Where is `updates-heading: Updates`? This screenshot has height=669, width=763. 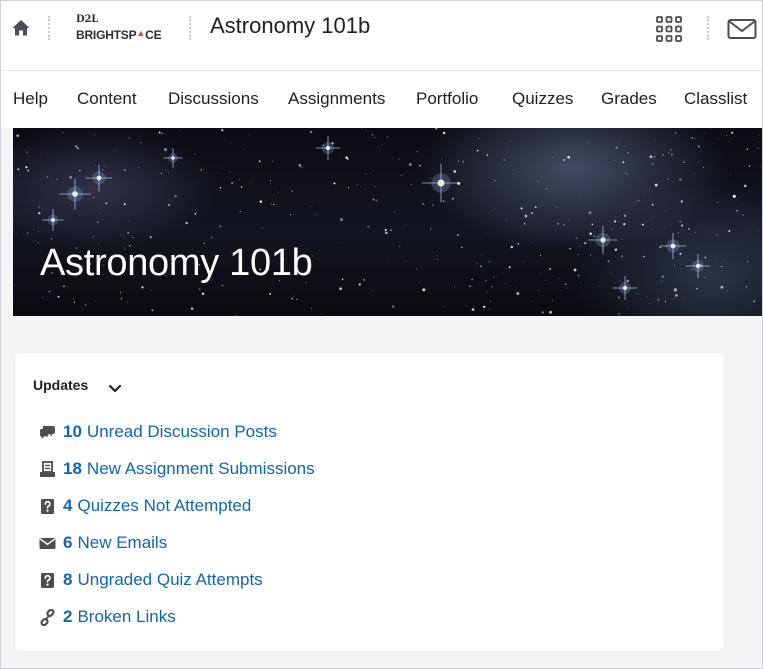 updates-heading: Updates is located at coordinates (60, 385).